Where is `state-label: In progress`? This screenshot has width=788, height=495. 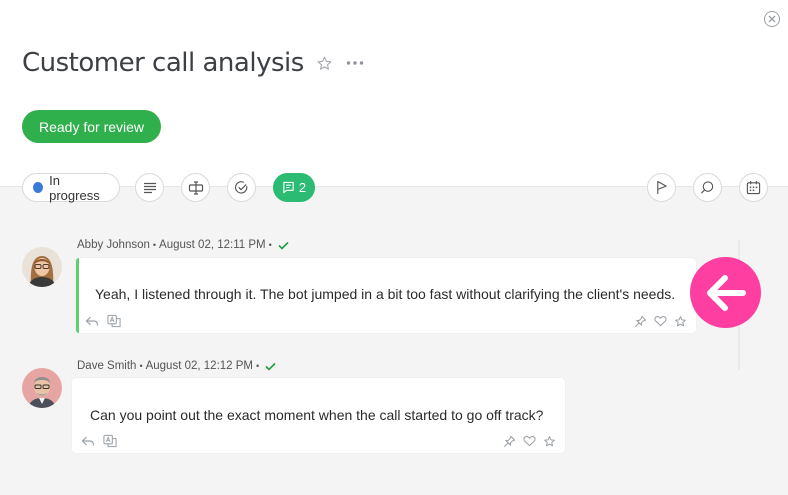 state-label: In progress is located at coordinates (74, 187).